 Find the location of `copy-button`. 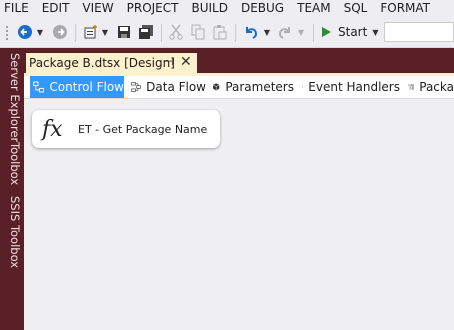

copy-button is located at coordinates (198, 32).